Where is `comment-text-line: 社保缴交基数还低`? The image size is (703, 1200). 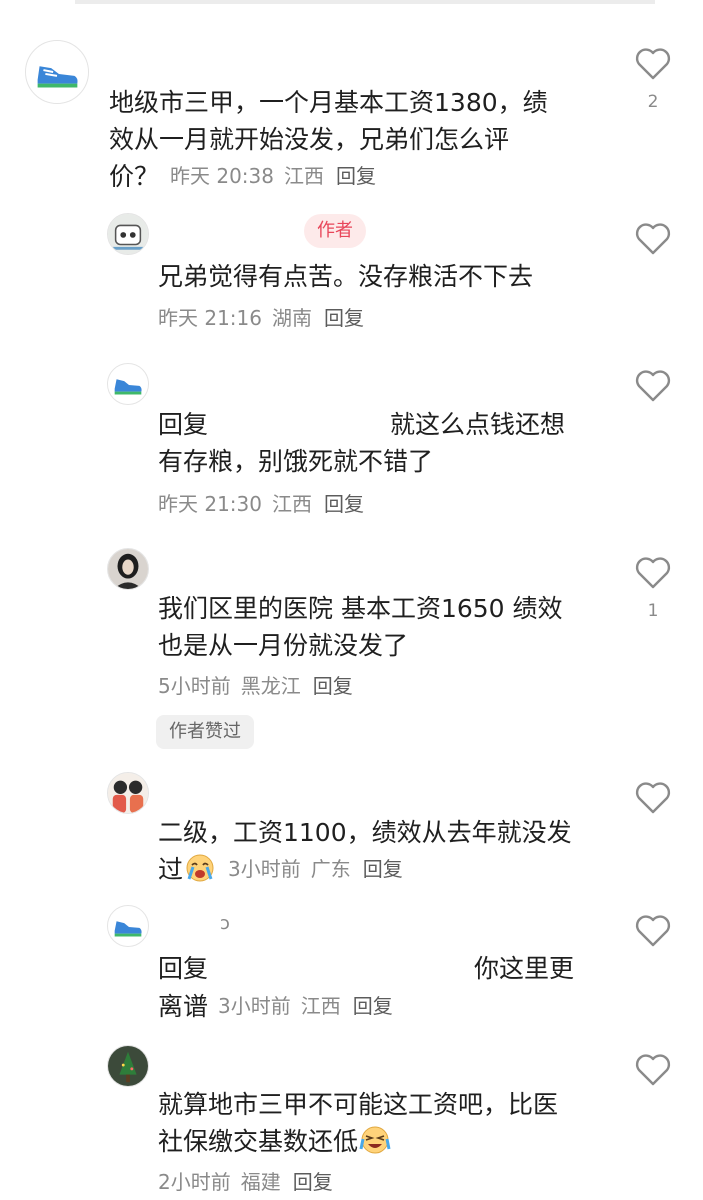
comment-text-line: 社保缴交基数还低 is located at coordinates (275, 1141).